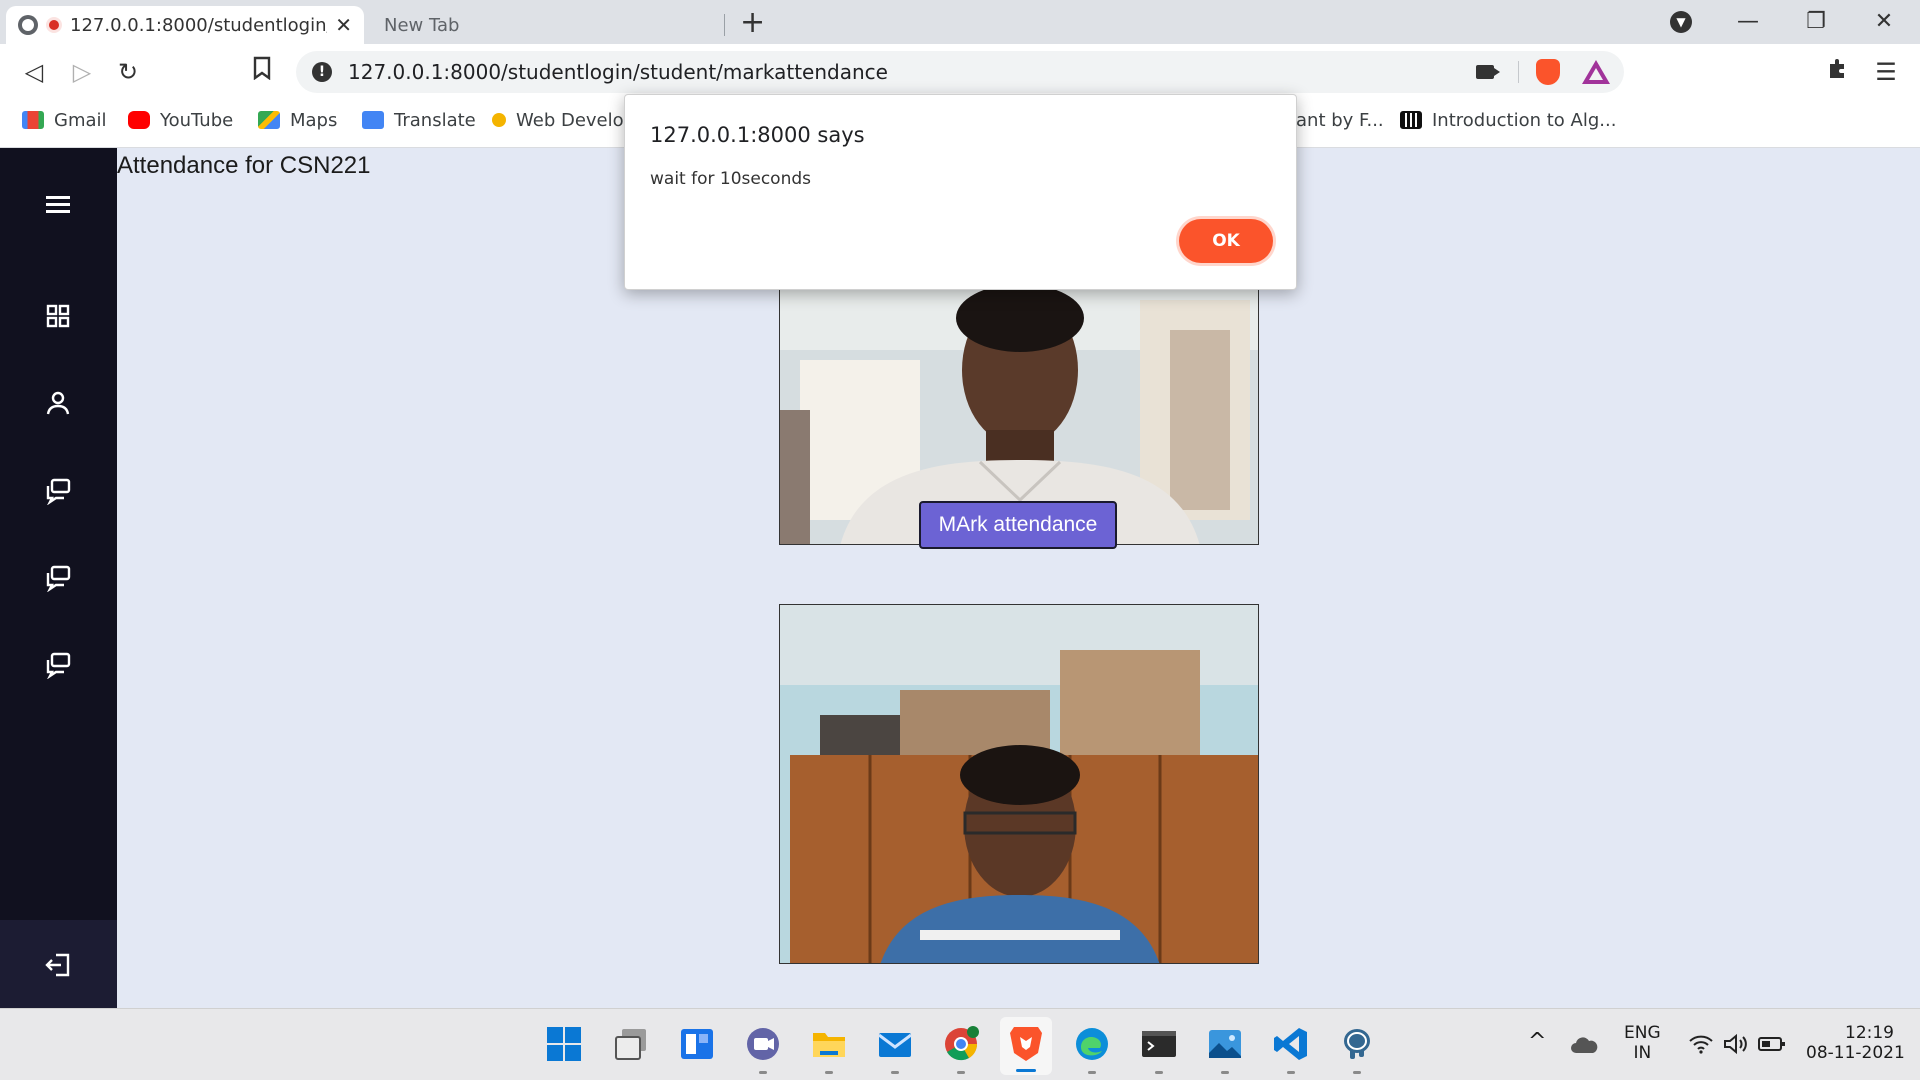 This screenshot has height=1080, width=1920. What do you see at coordinates (564, 1044) in the screenshot?
I see `start-icon` at bounding box center [564, 1044].